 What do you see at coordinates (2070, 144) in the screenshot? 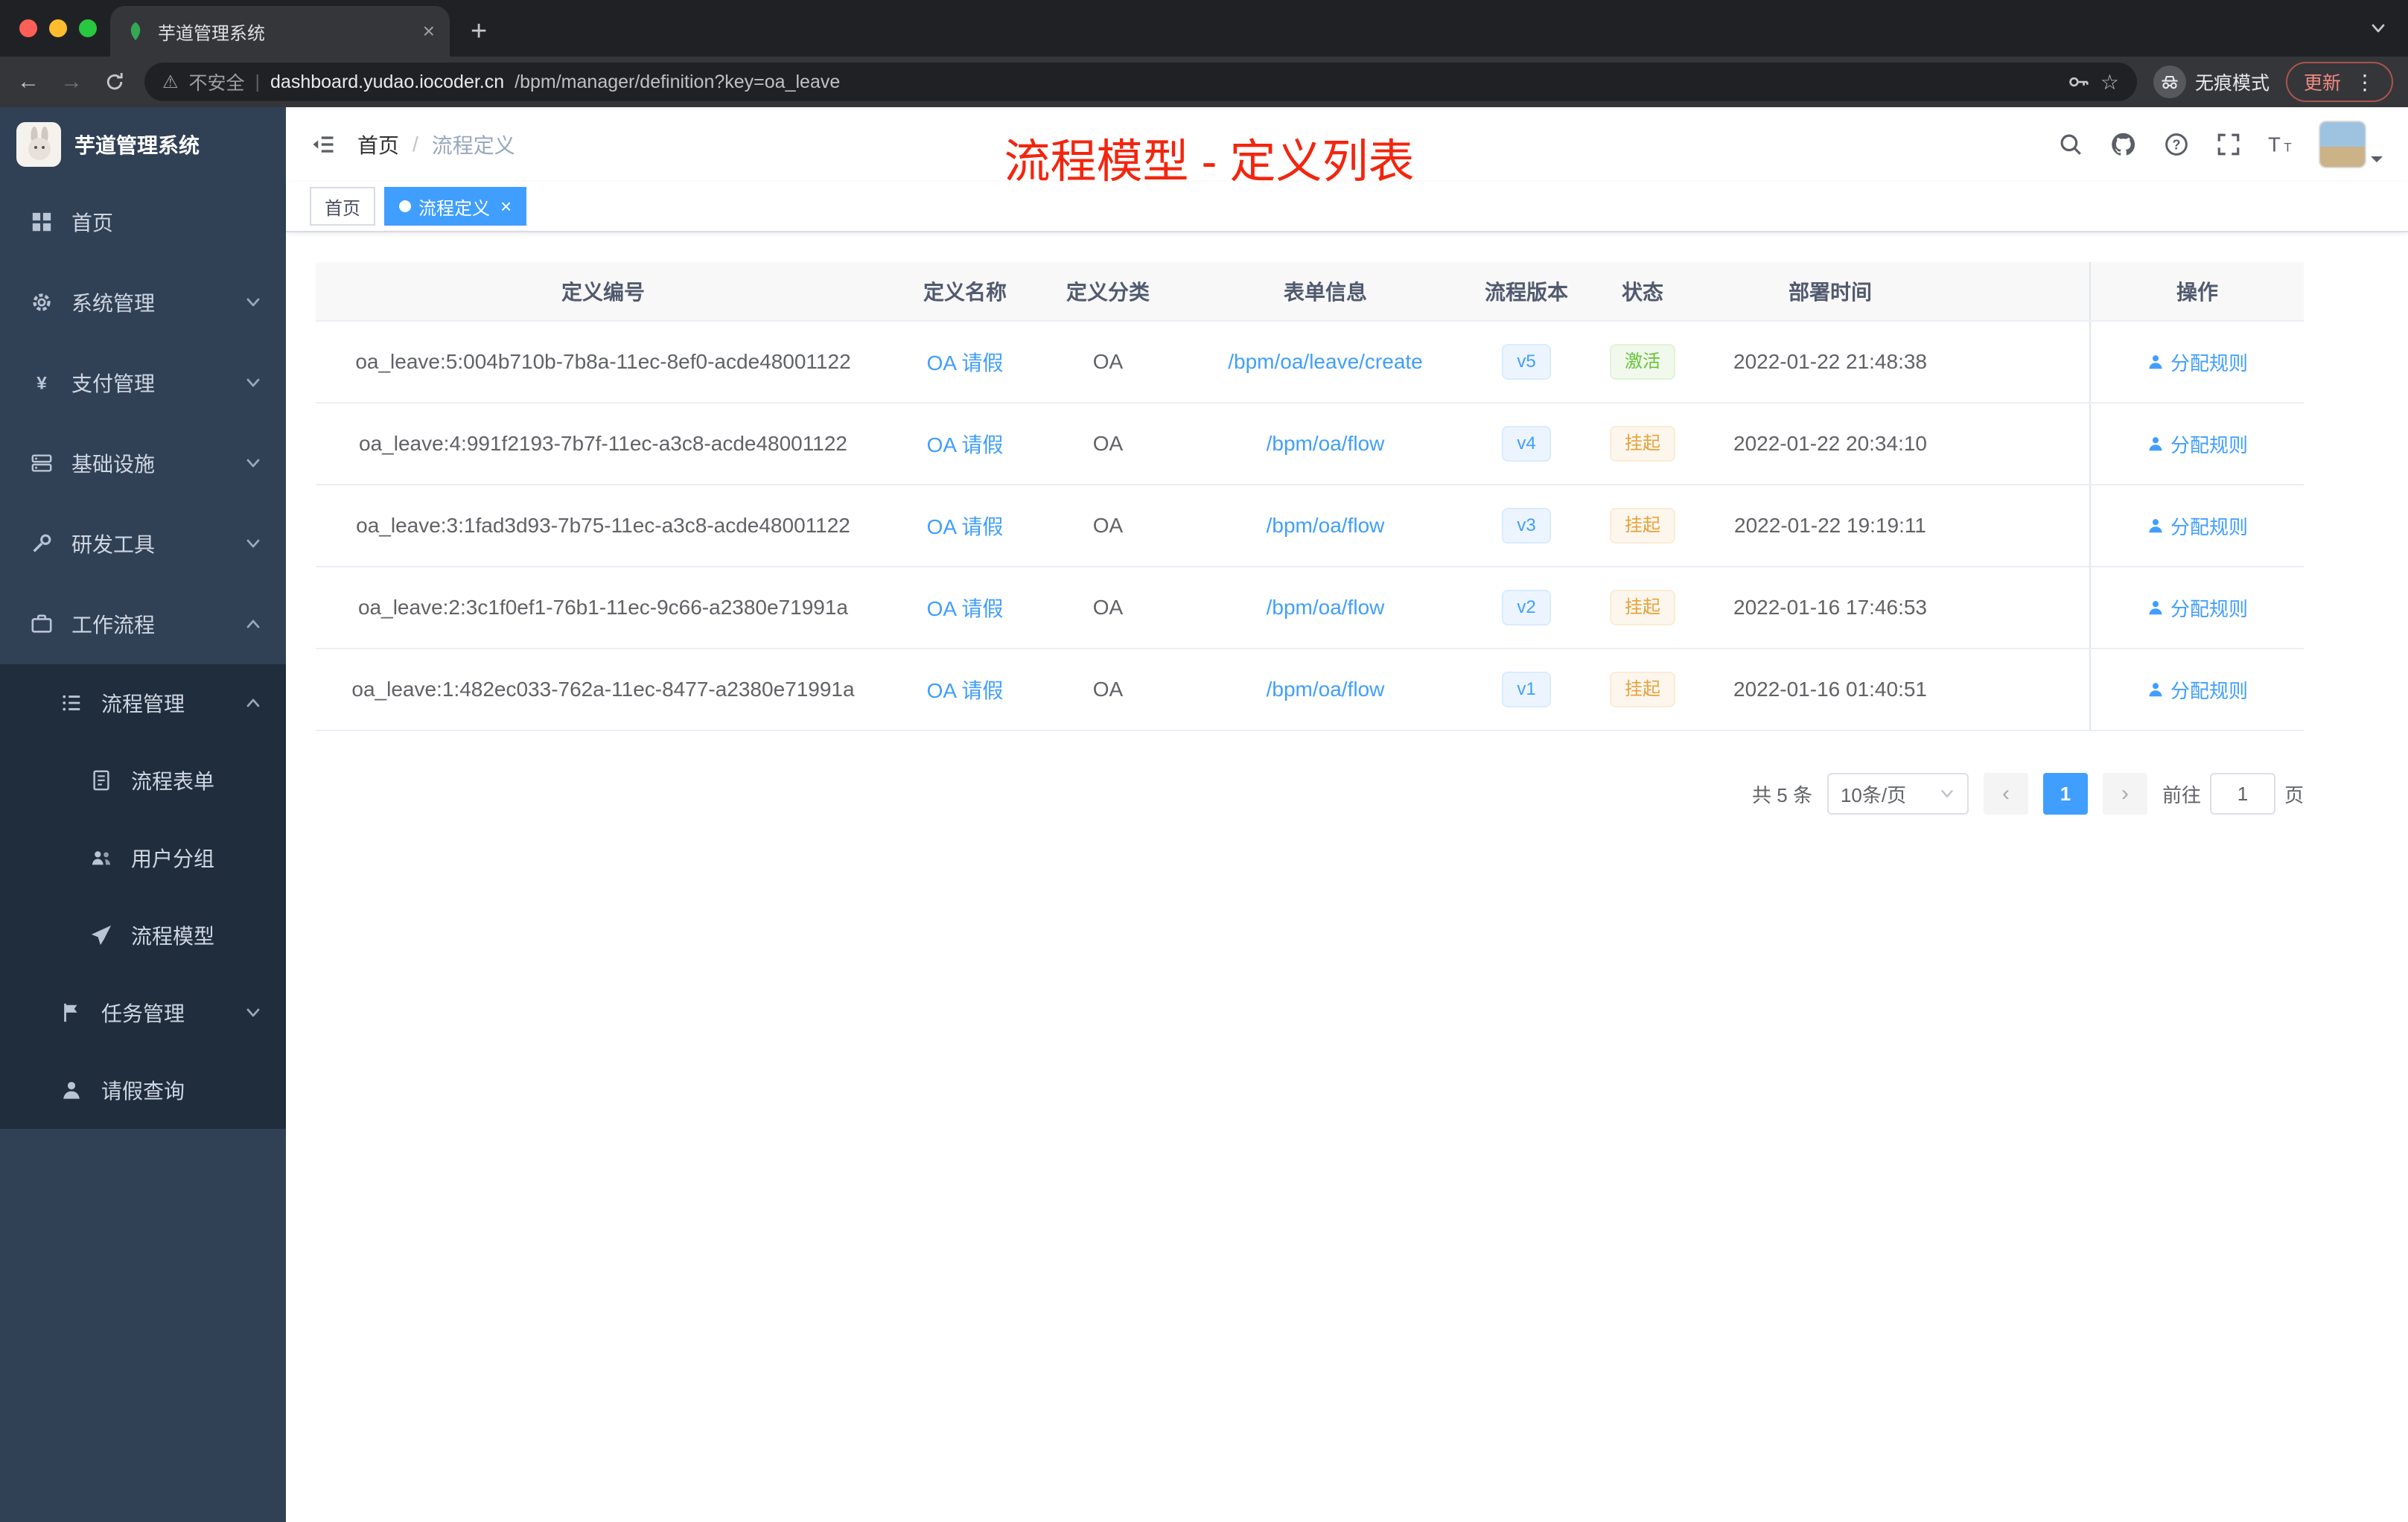
I see `search-icon` at bounding box center [2070, 144].